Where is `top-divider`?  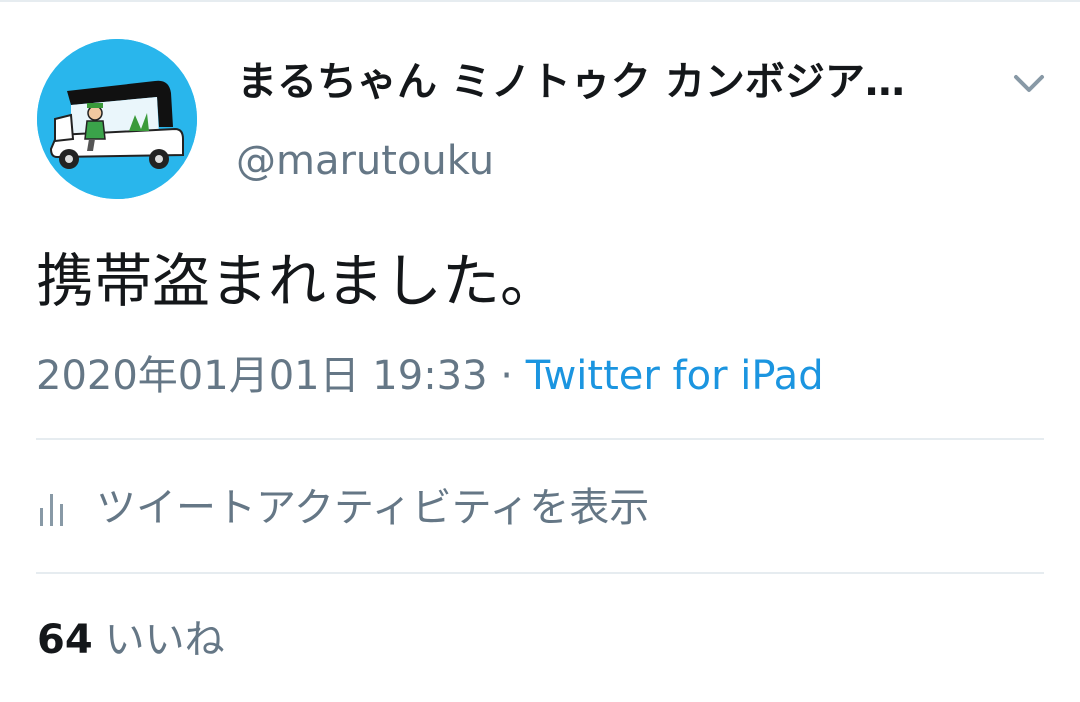 top-divider is located at coordinates (540, 1).